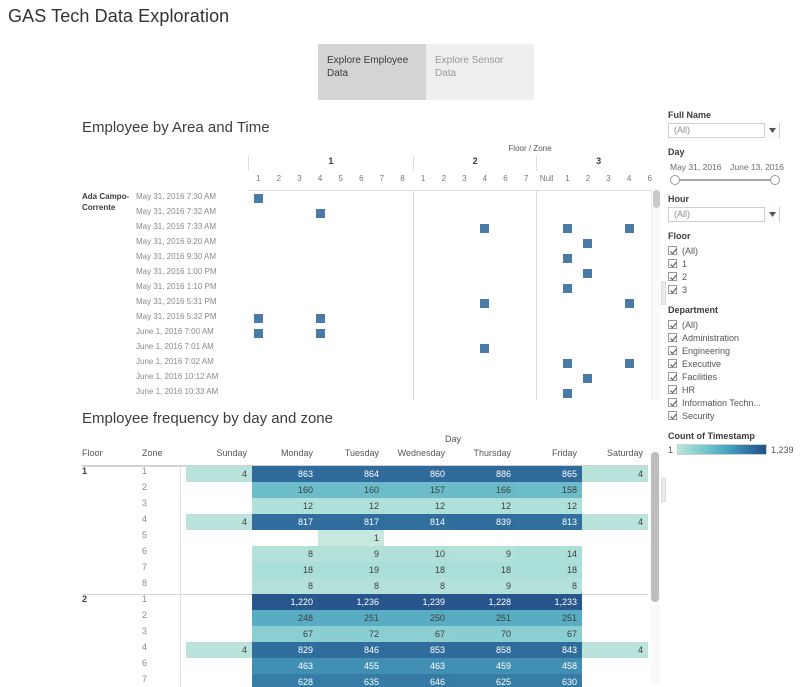 This screenshot has height=687, width=800. What do you see at coordinates (285, 602) in the screenshot?
I see `heatmap-cell: 1,220` at bounding box center [285, 602].